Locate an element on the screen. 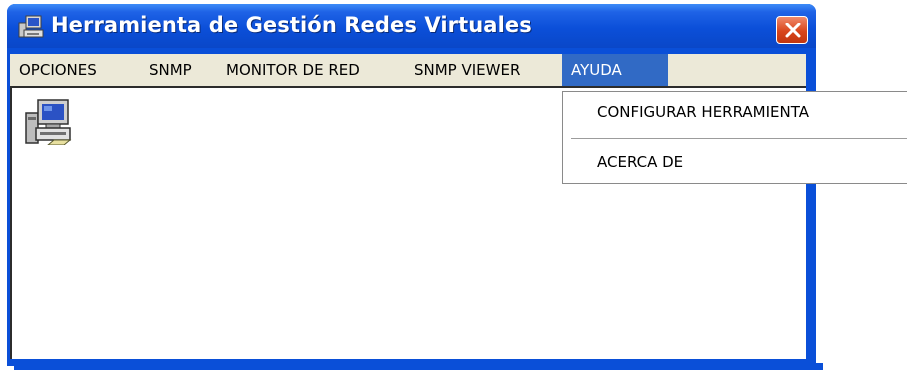  ayuda-dropdown-menu: CONFIGURAR HERRAMIENTA ACERCA DE is located at coordinates (734, 137).